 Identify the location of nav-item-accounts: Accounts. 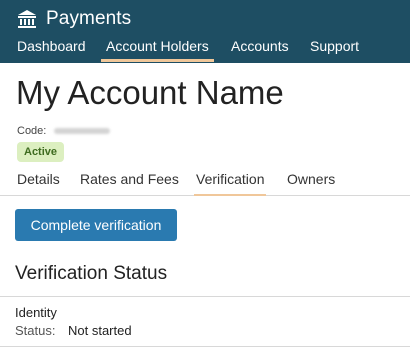
(260, 46).